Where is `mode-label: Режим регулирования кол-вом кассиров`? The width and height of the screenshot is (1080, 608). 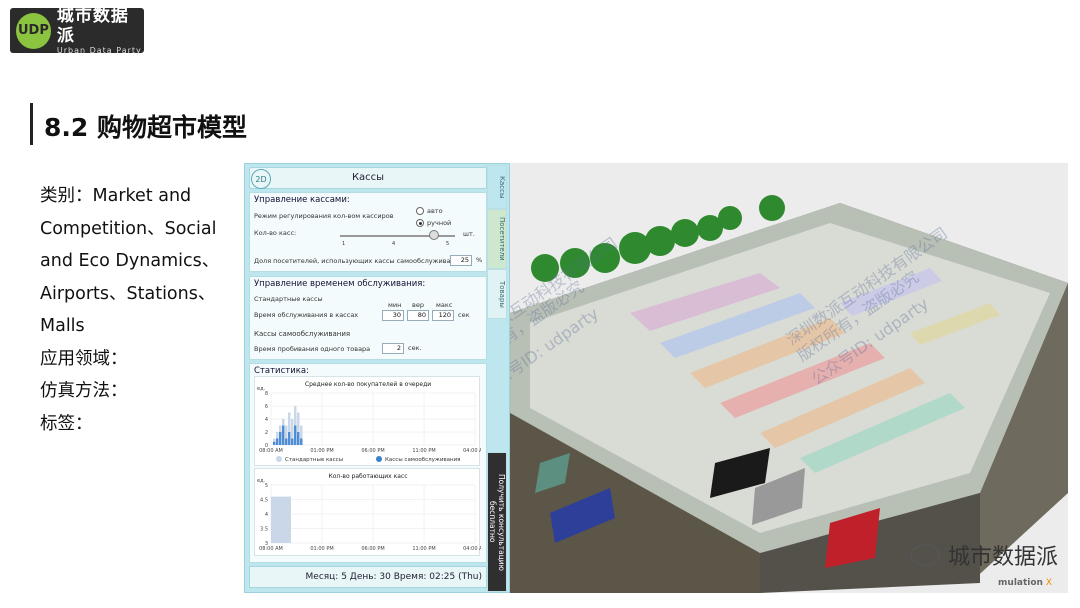
mode-label: Режим регулирования кол-вом кассиров is located at coordinates (324, 216).